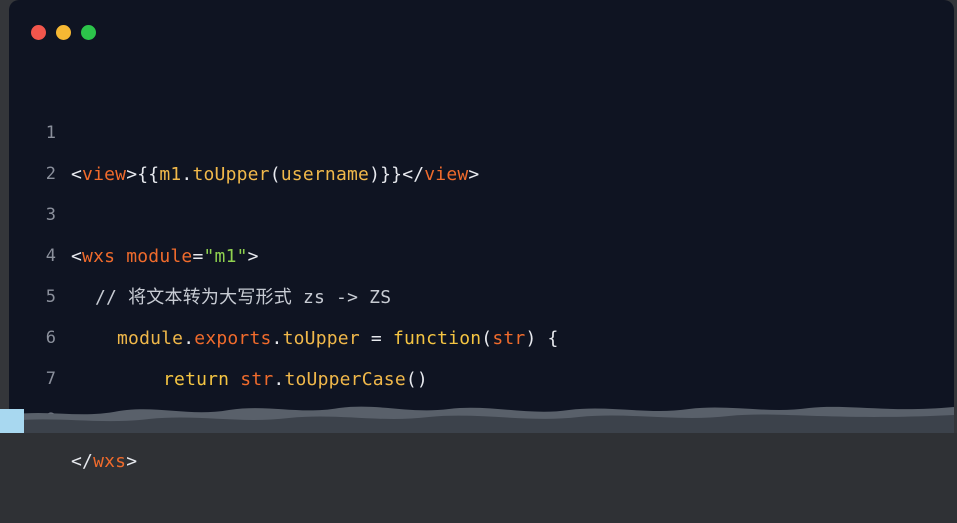 This screenshot has height=523, width=957. Describe the element at coordinates (12, 421) in the screenshot. I see `left-edge-strip` at that location.